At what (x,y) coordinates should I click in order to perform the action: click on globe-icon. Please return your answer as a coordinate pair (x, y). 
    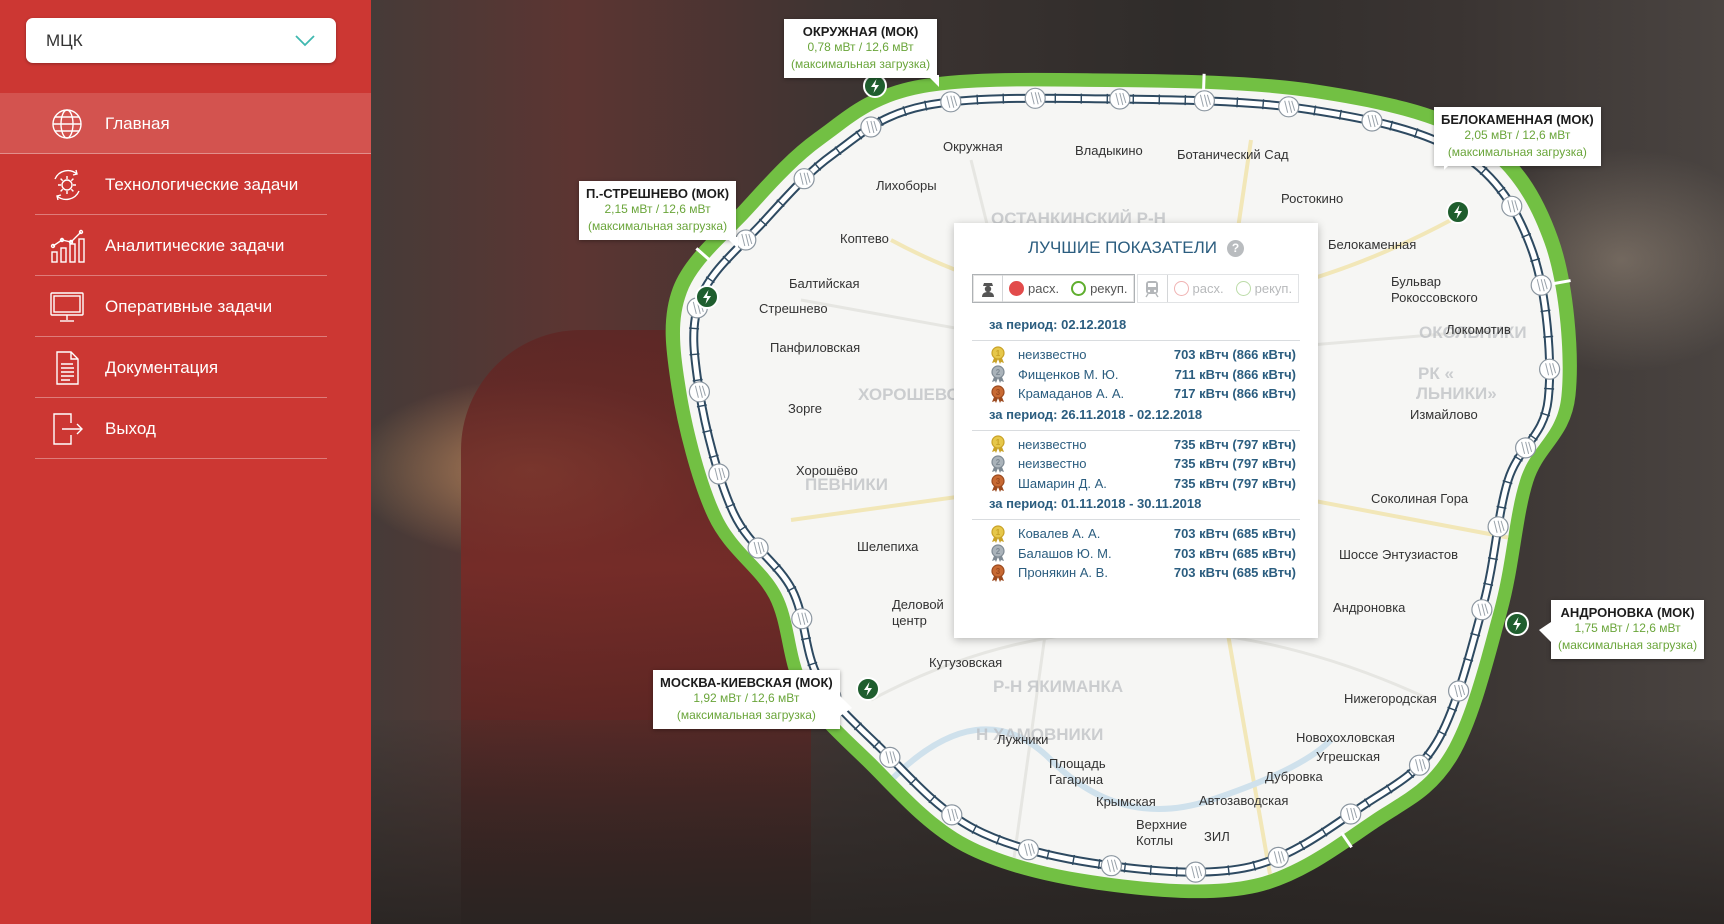
    Looking at the image, I should click on (67, 124).